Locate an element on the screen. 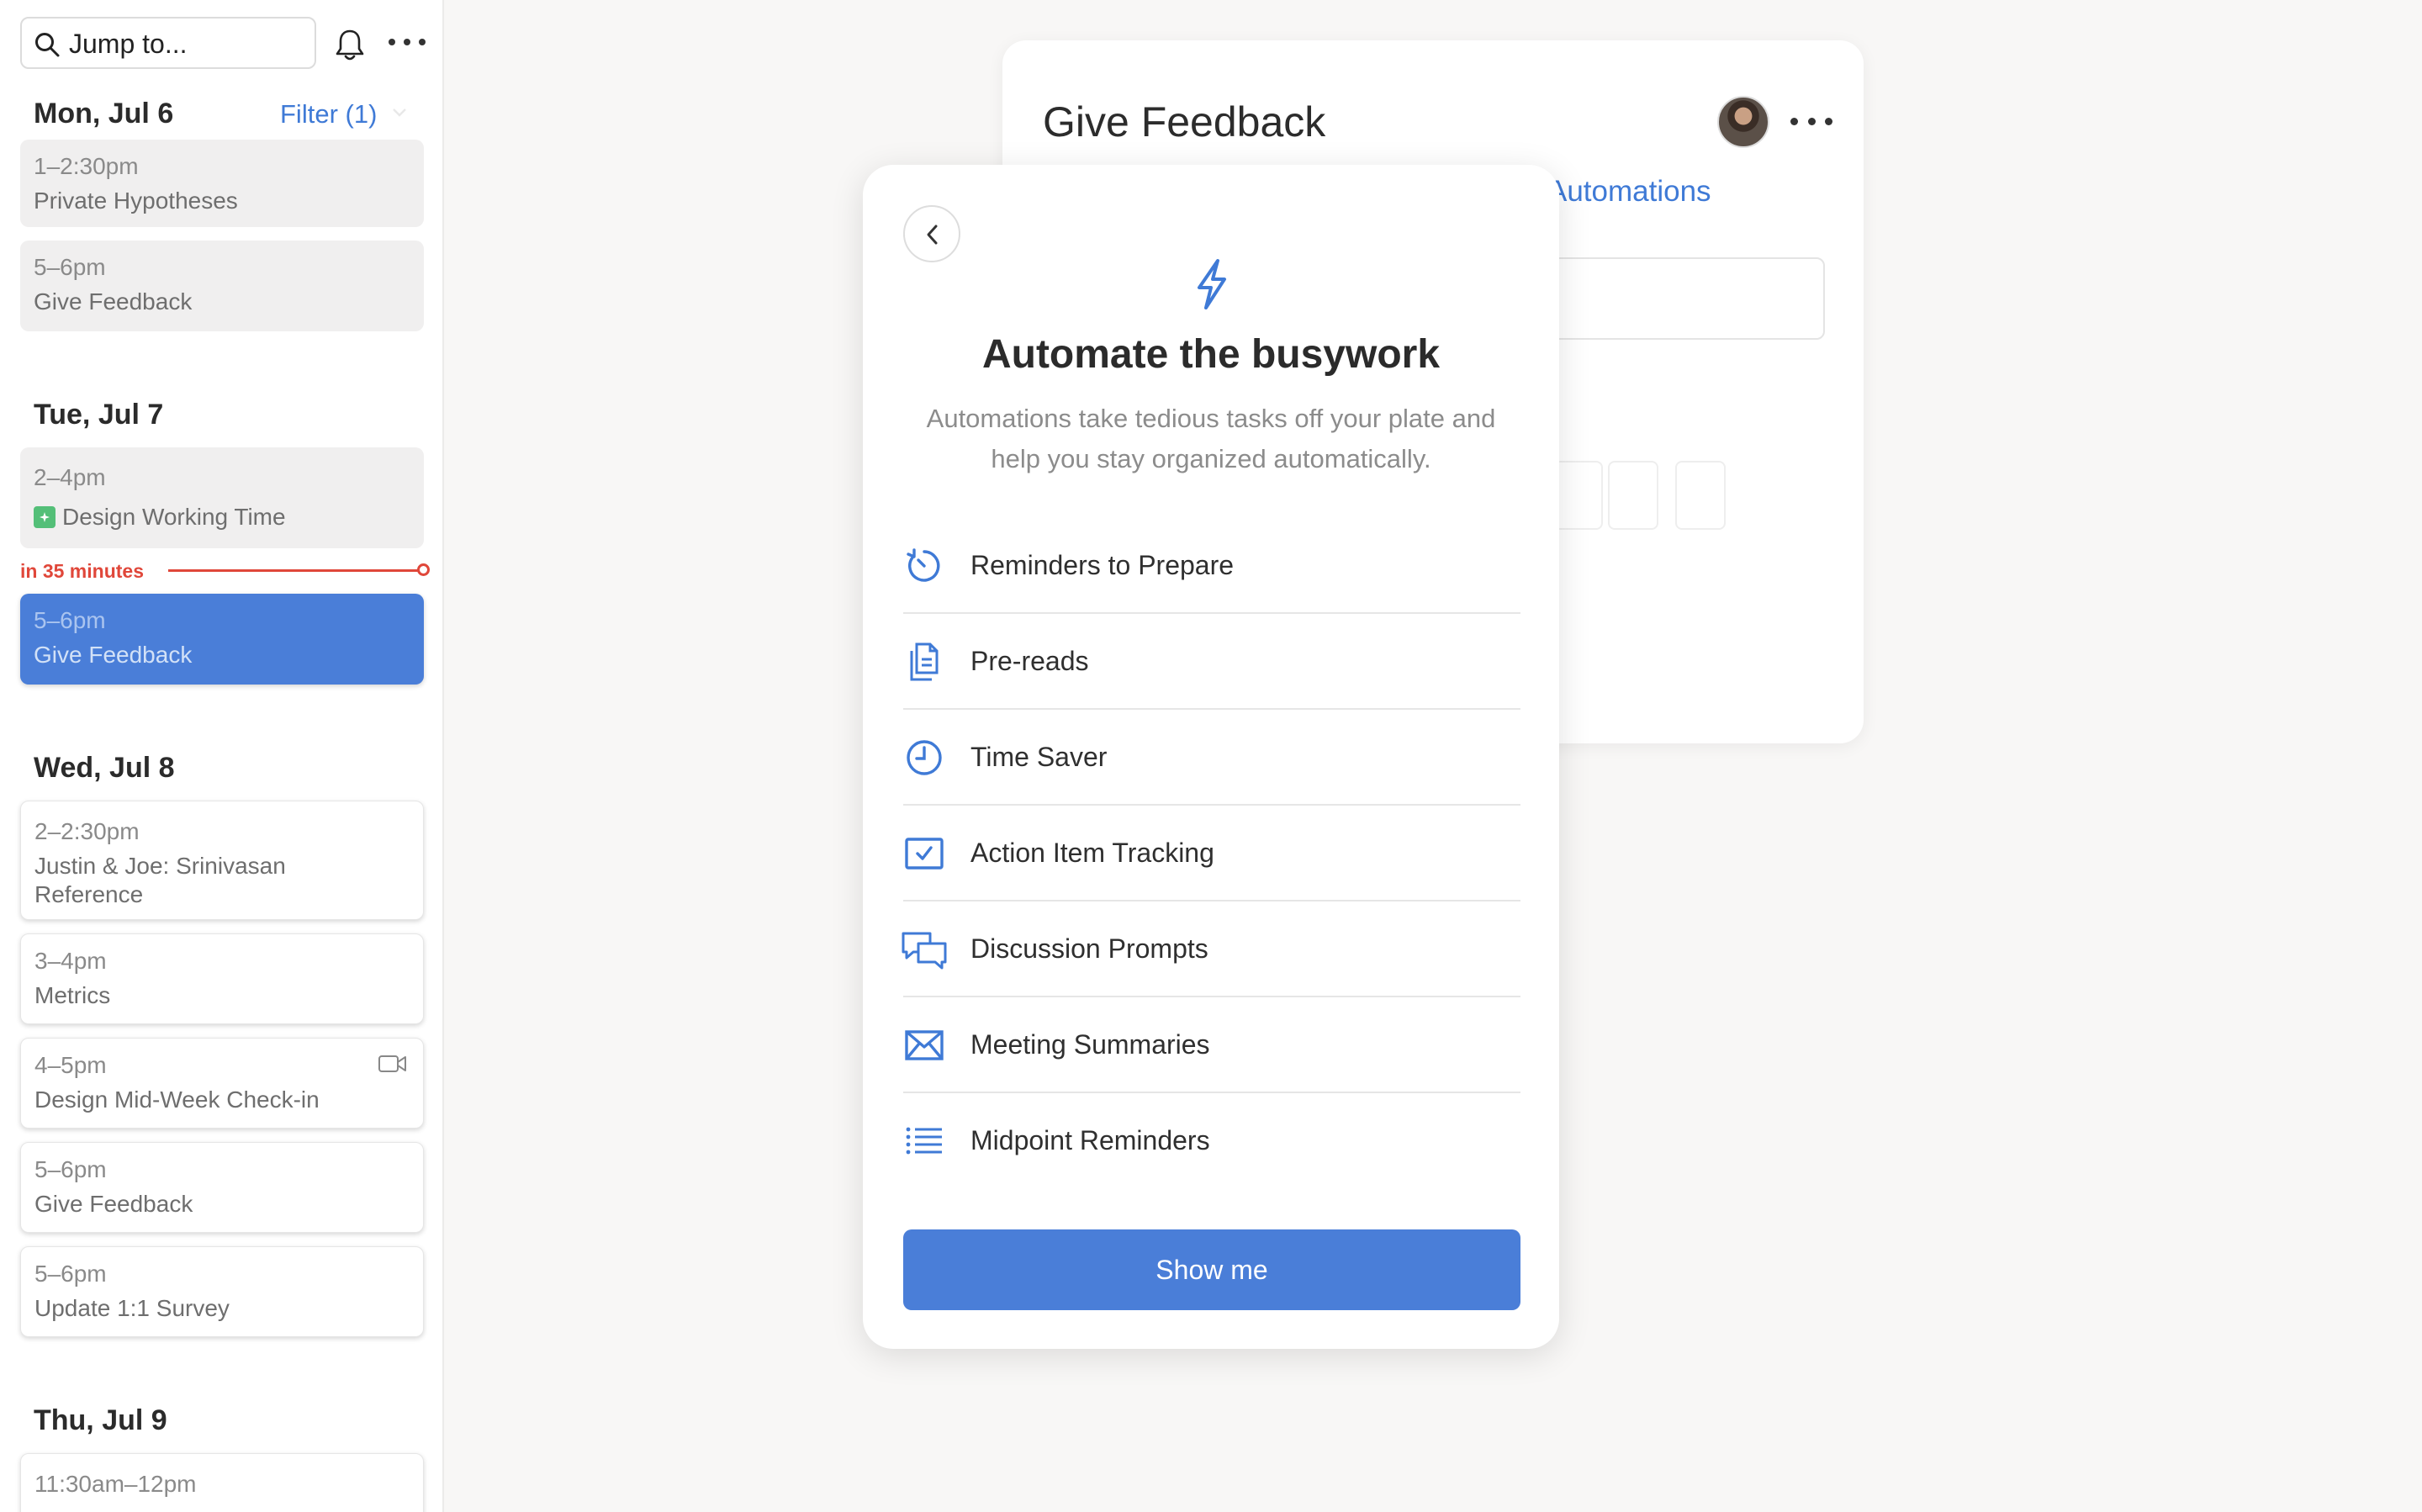 Image resolution: width=2422 pixels, height=1512 pixels. clock-icon is located at coordinates (924, 757).